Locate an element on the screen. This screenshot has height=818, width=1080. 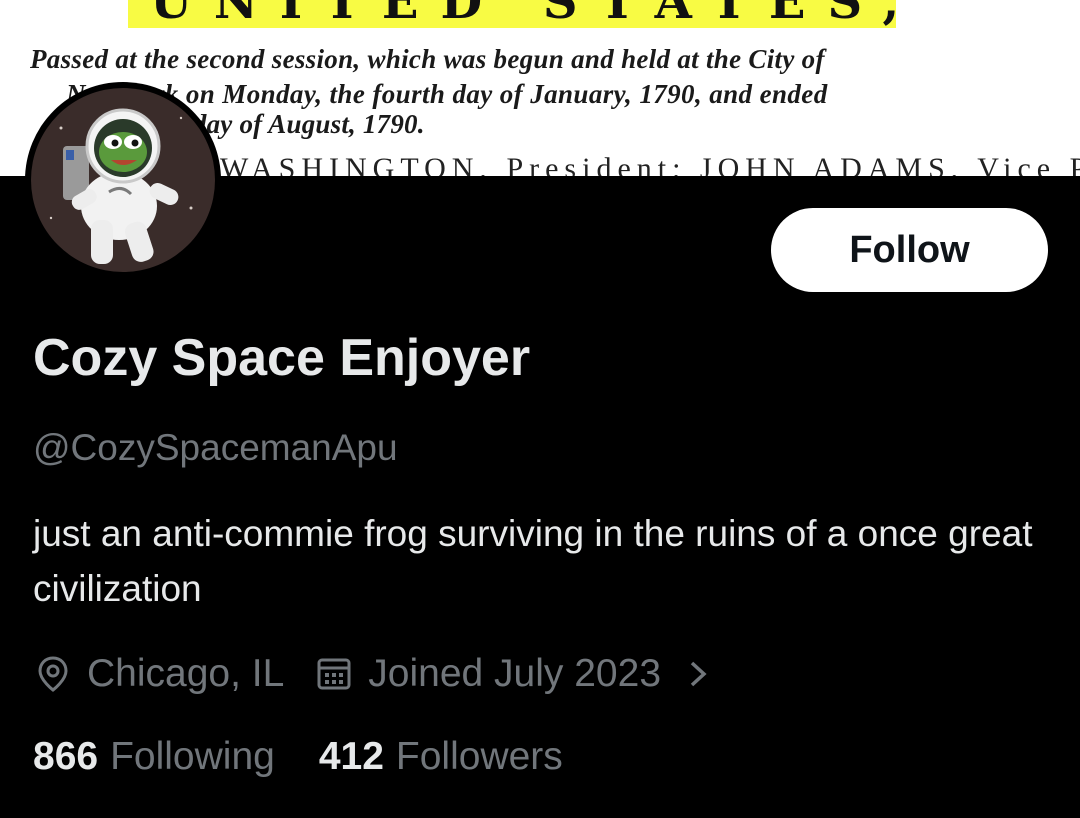
calendar-icon is located at coordinates (334, 674).